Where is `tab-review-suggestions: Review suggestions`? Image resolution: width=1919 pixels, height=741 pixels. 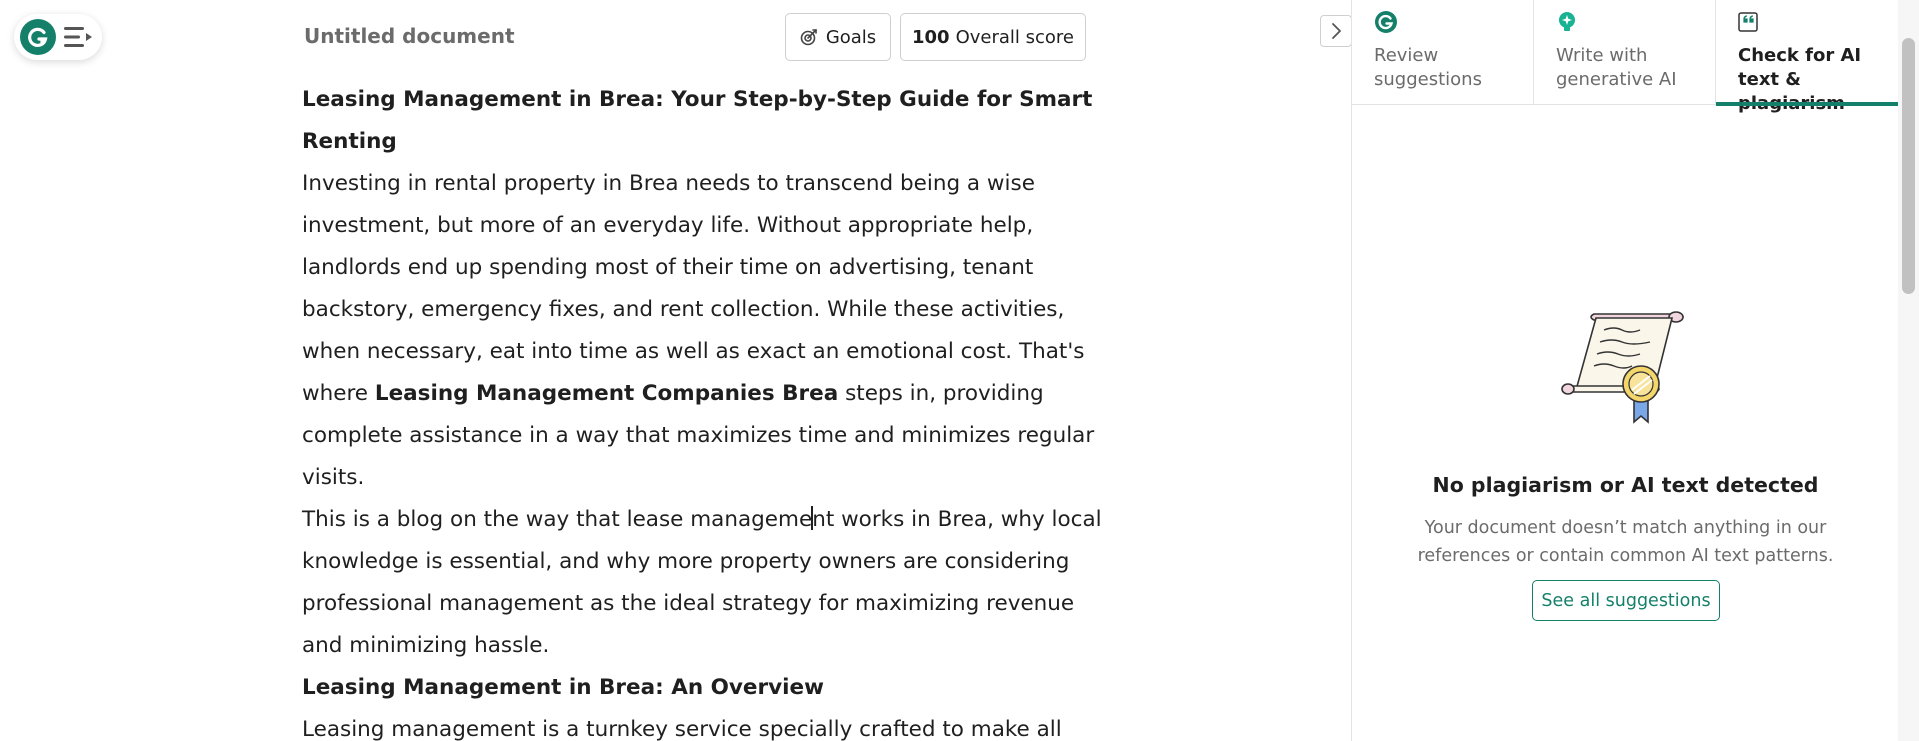
tab-review-suggestions: Review suggestions is located at coordinates (1443, 52).